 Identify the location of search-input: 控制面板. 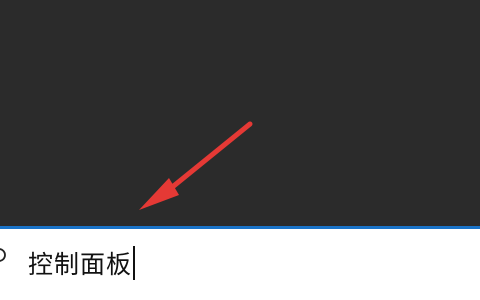
(82, 263).